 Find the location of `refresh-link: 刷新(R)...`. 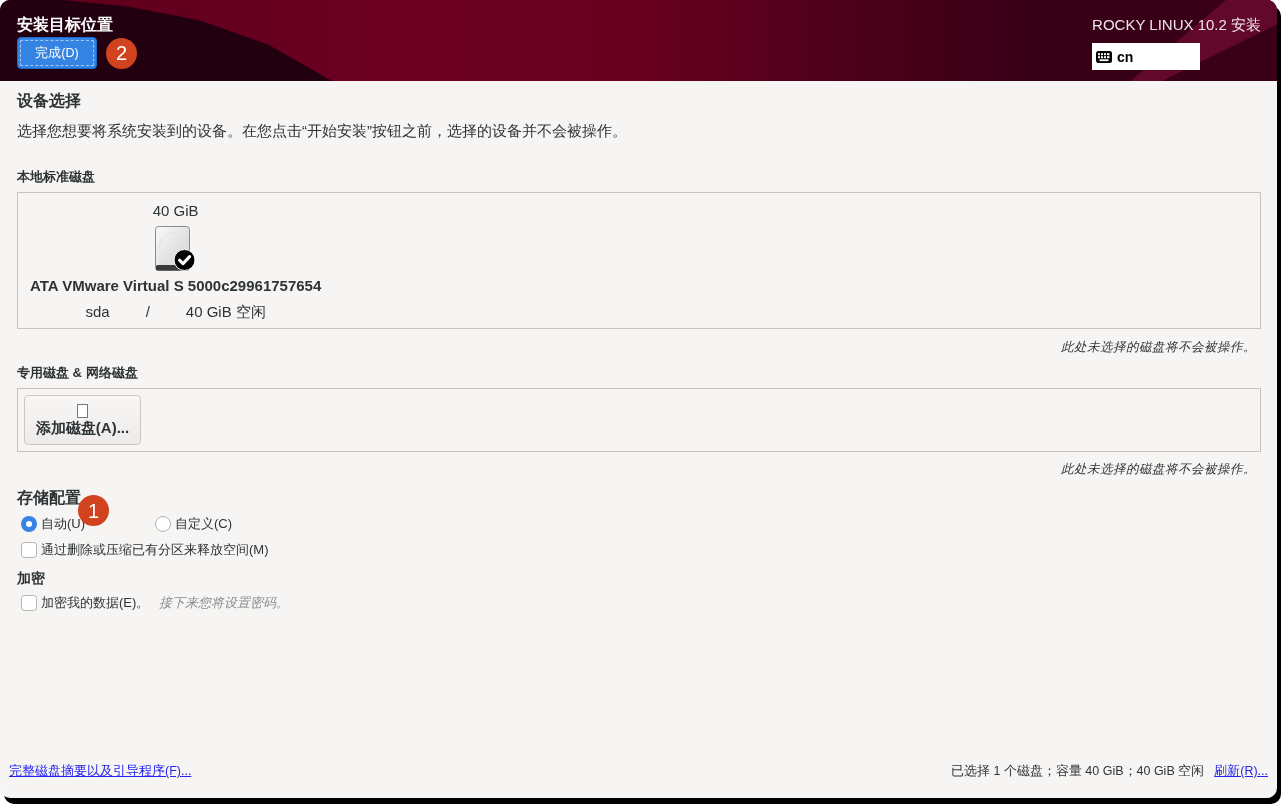

refresh-link: 刷新(R)... is located at coordinates (1241, 771).